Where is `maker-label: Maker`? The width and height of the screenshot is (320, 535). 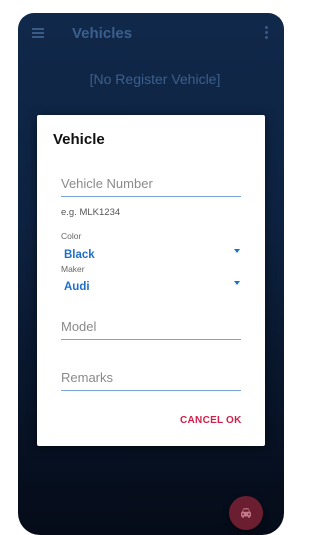 maker-label: Maker is located at coordinates (73, 269).